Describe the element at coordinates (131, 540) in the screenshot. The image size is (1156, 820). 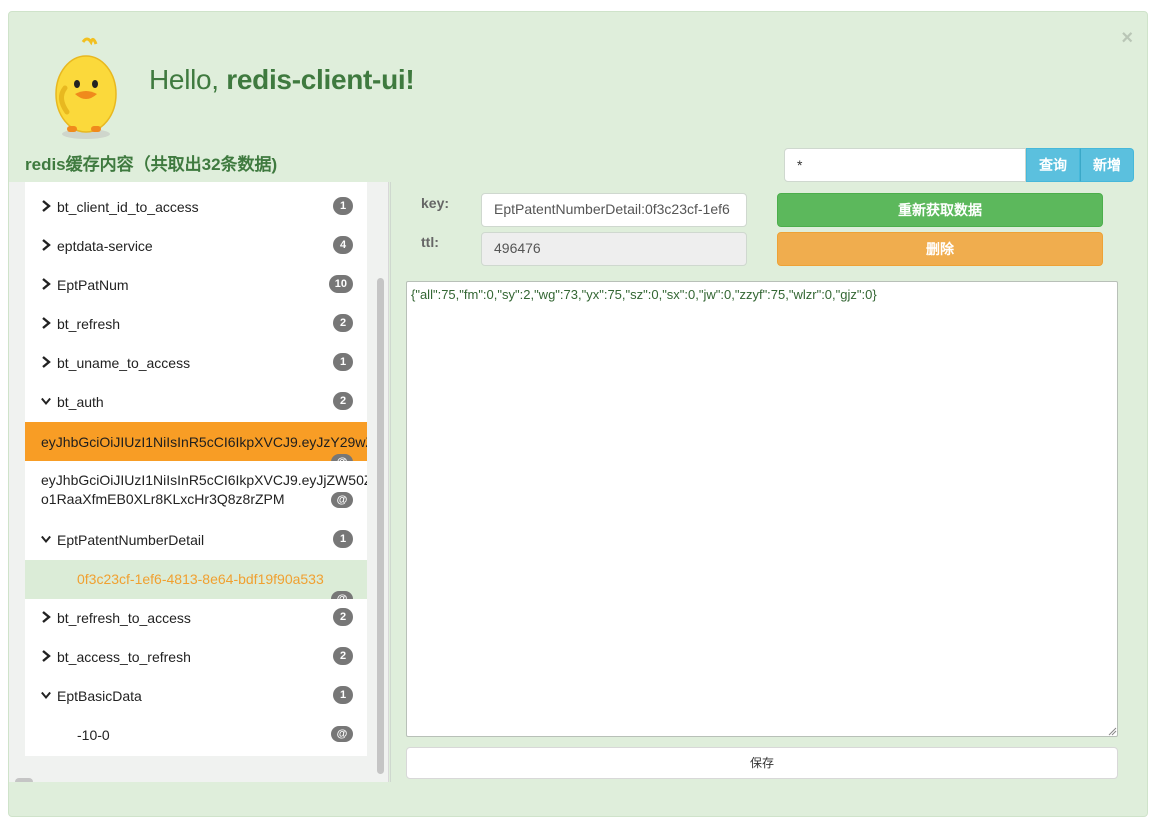
I see `tree-group-label: EptPatentNumberDetail` at that location.